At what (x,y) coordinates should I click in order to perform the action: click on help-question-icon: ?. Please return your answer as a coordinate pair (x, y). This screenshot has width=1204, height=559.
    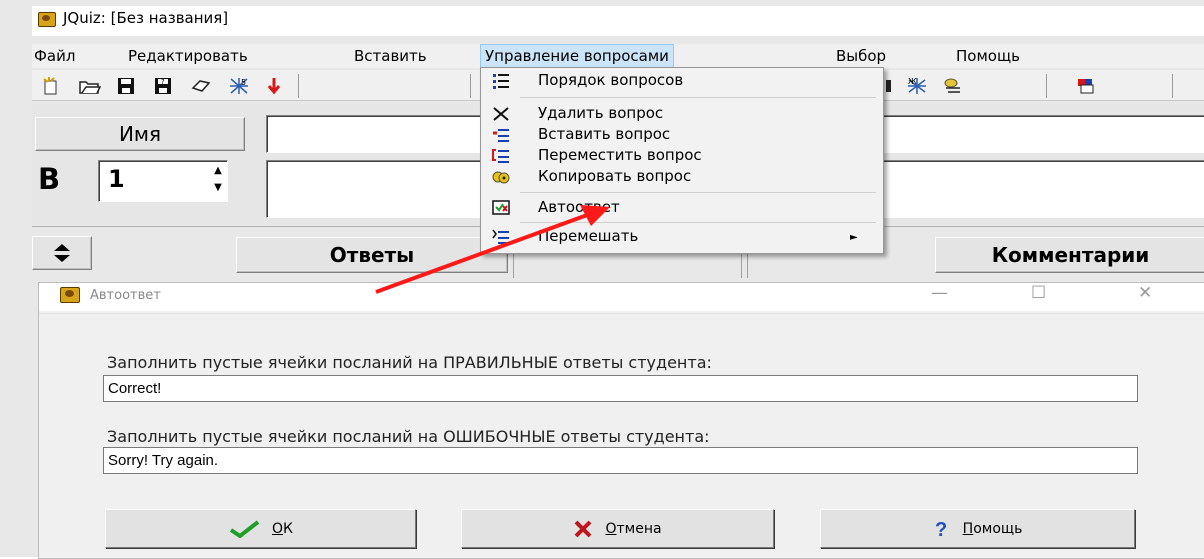
    Looking at the image, I should click on (941, 529).